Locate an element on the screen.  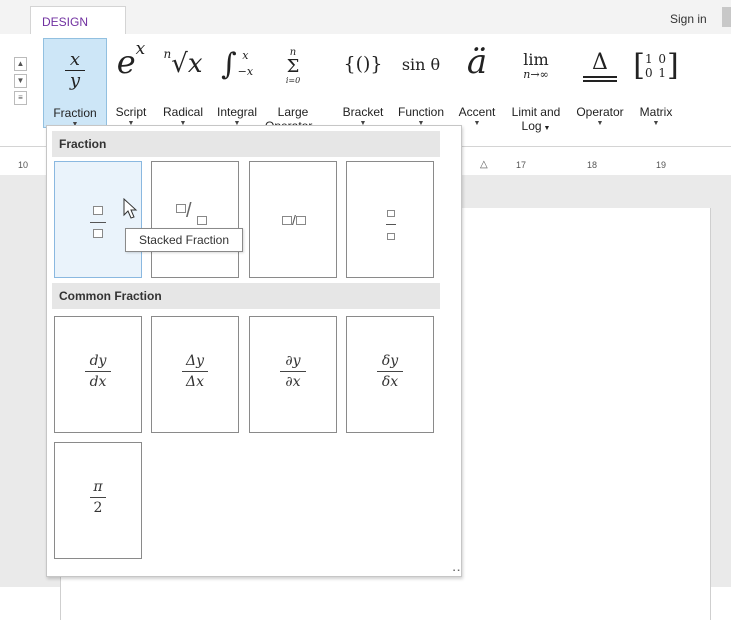
limit-and-log-label: Limit and Log ▼ is located at coordinates (536, 119).